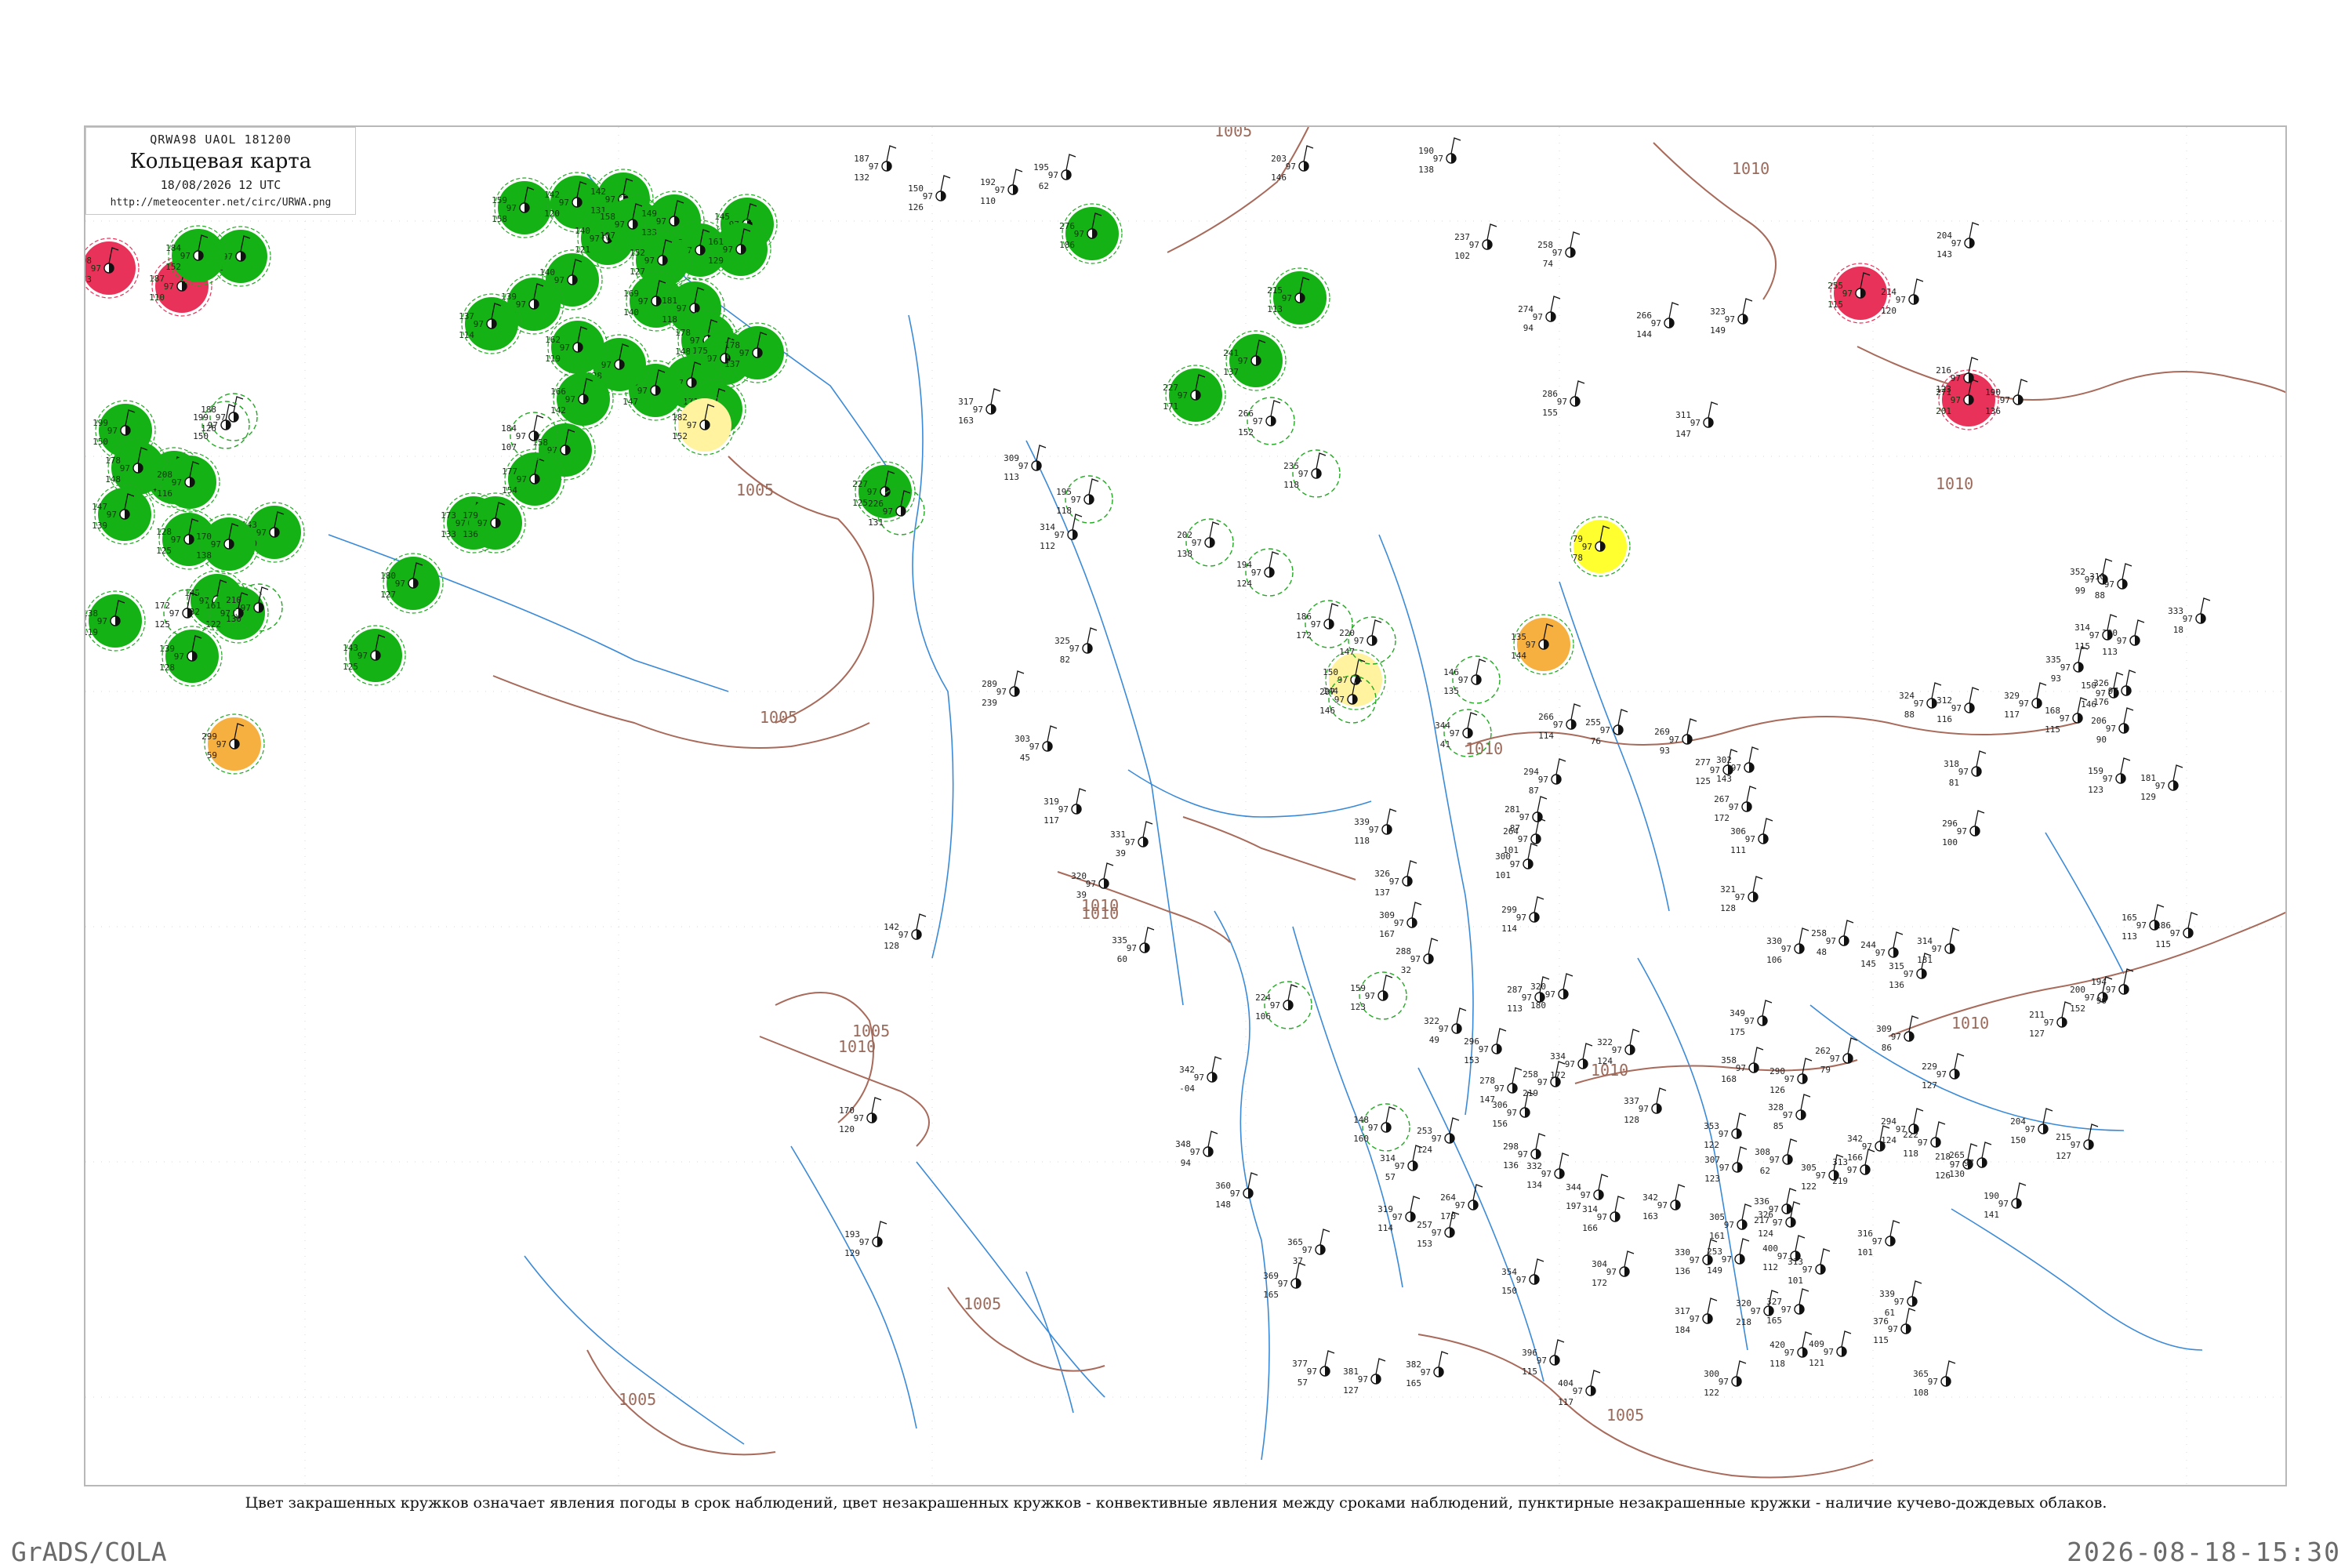 The width and height of the screenshot is (2352, 1568). Describe the element at coordinates (1788, 1307) in the screenshot. I see `station: 32797165` at that location.